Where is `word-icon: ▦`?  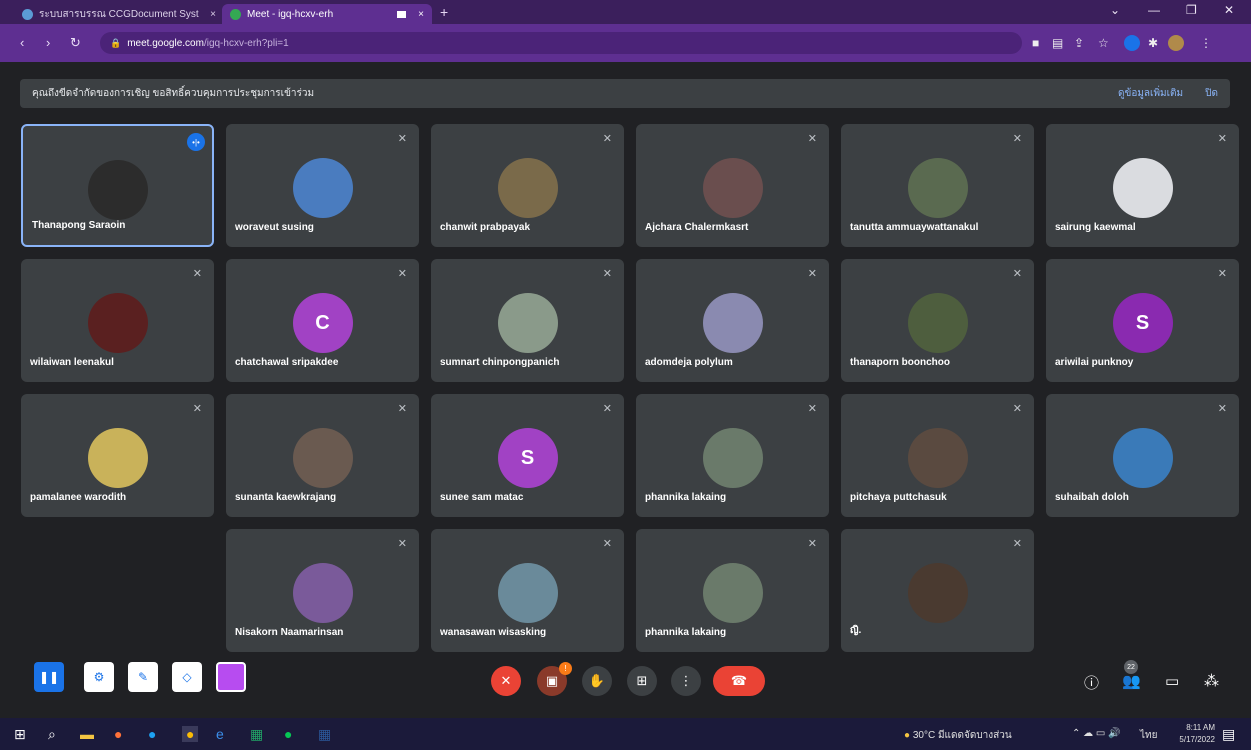 word-icon: ▦ is located at coordinates (324, 734).